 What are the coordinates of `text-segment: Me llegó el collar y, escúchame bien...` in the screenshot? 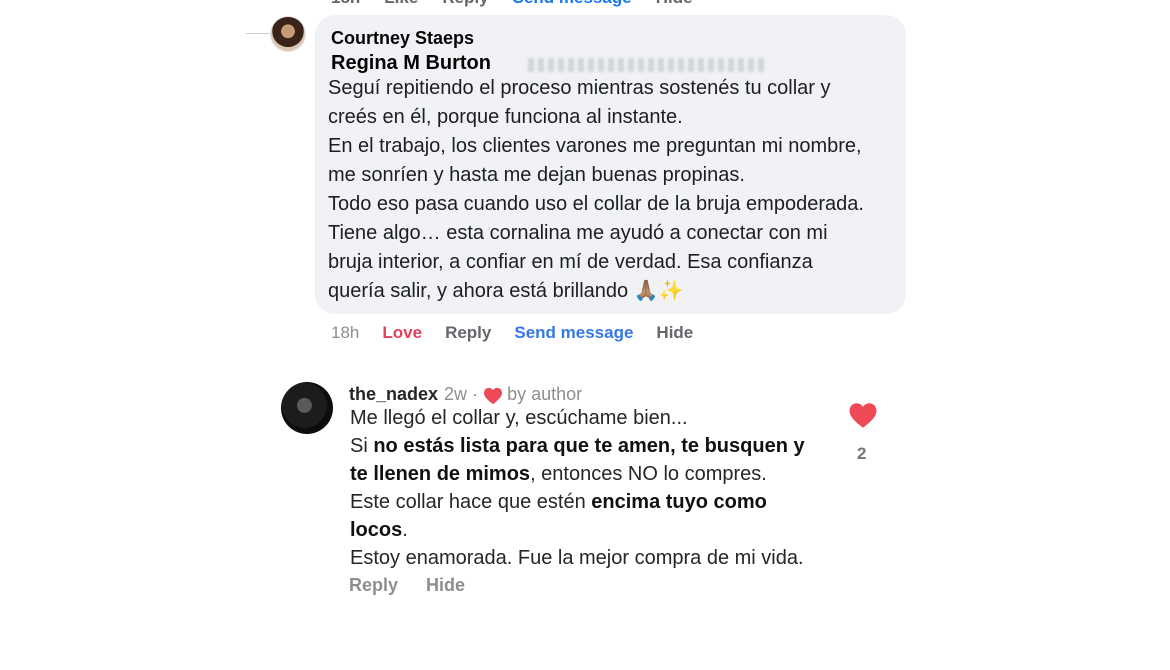 It's located at (519, 418).